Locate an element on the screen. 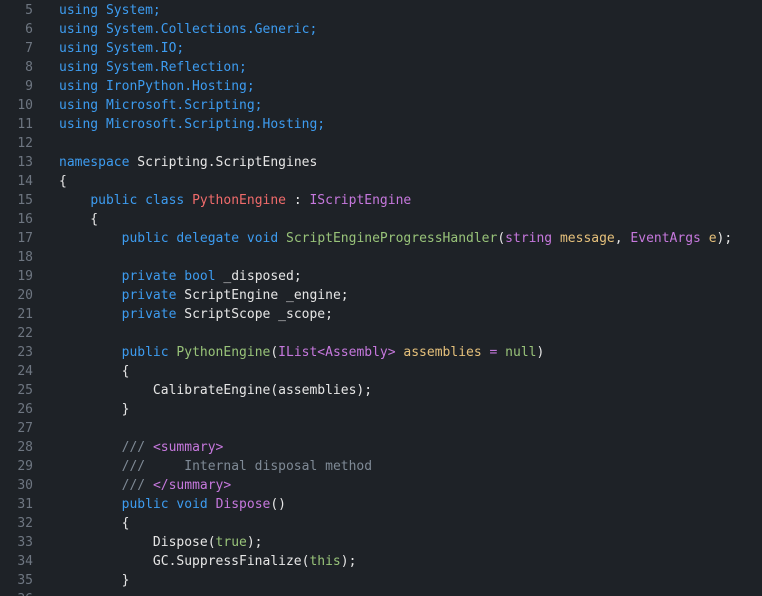  code-line: 14 { is located at coordinates (381, 181).